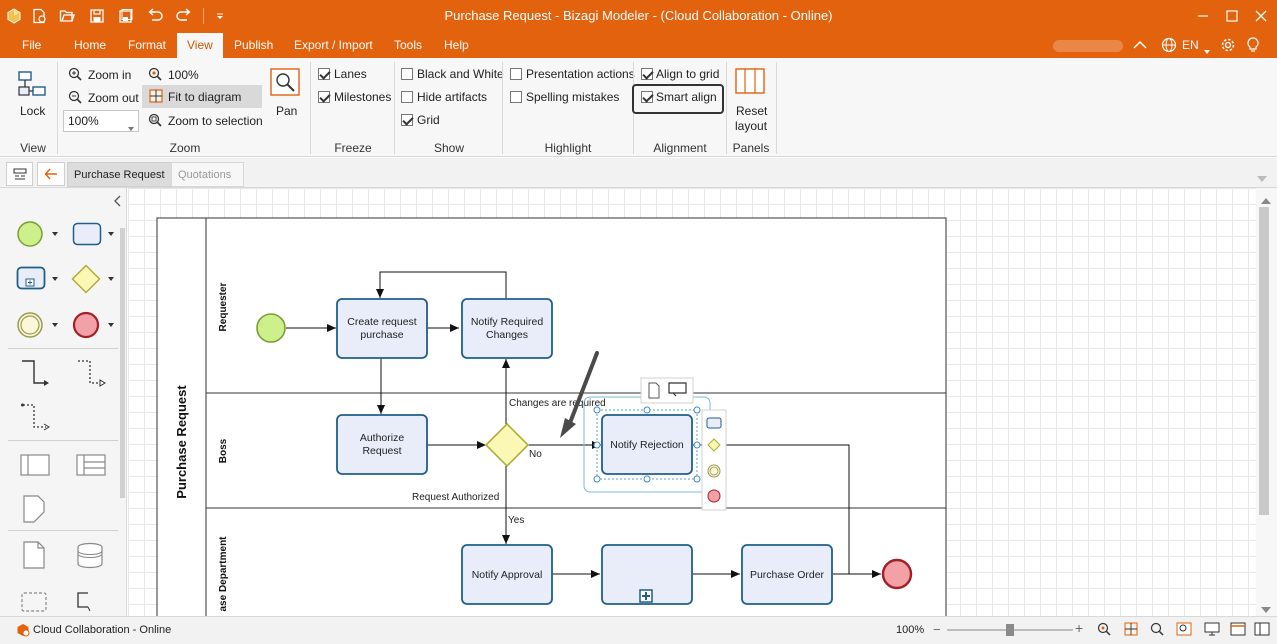  What do you see at coordinates (1212, 630) in the screenshot?
I see `status-presentation-icon` at bounding box center [1212, 630].